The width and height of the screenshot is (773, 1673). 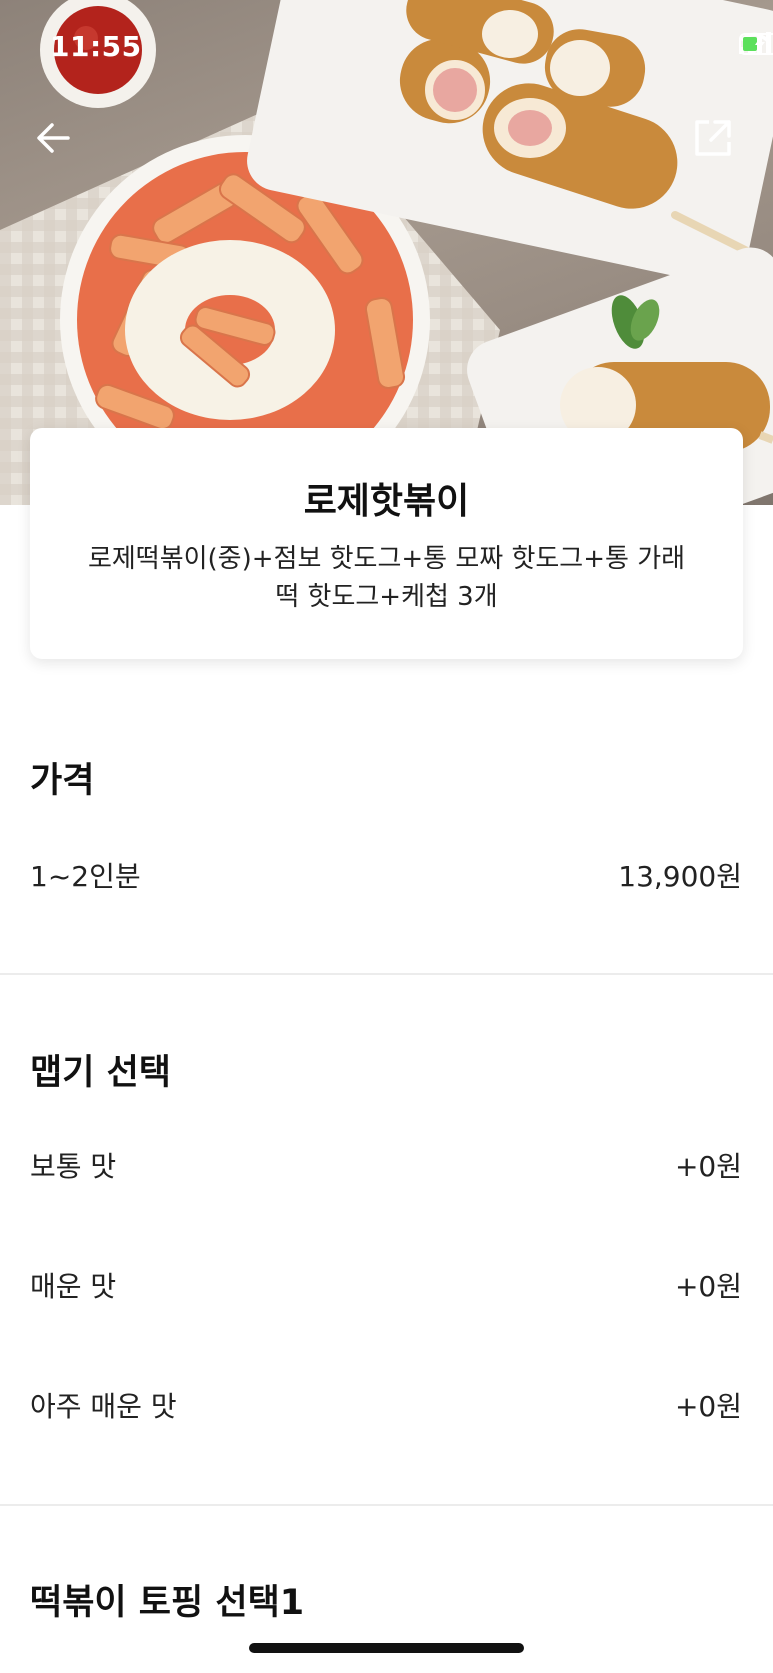 What do you see at coordinates (386, 1610) in the screenshot?
I see `topping-section: 떡볶이 토핑 선택1` at bounding box center [386, 1610].